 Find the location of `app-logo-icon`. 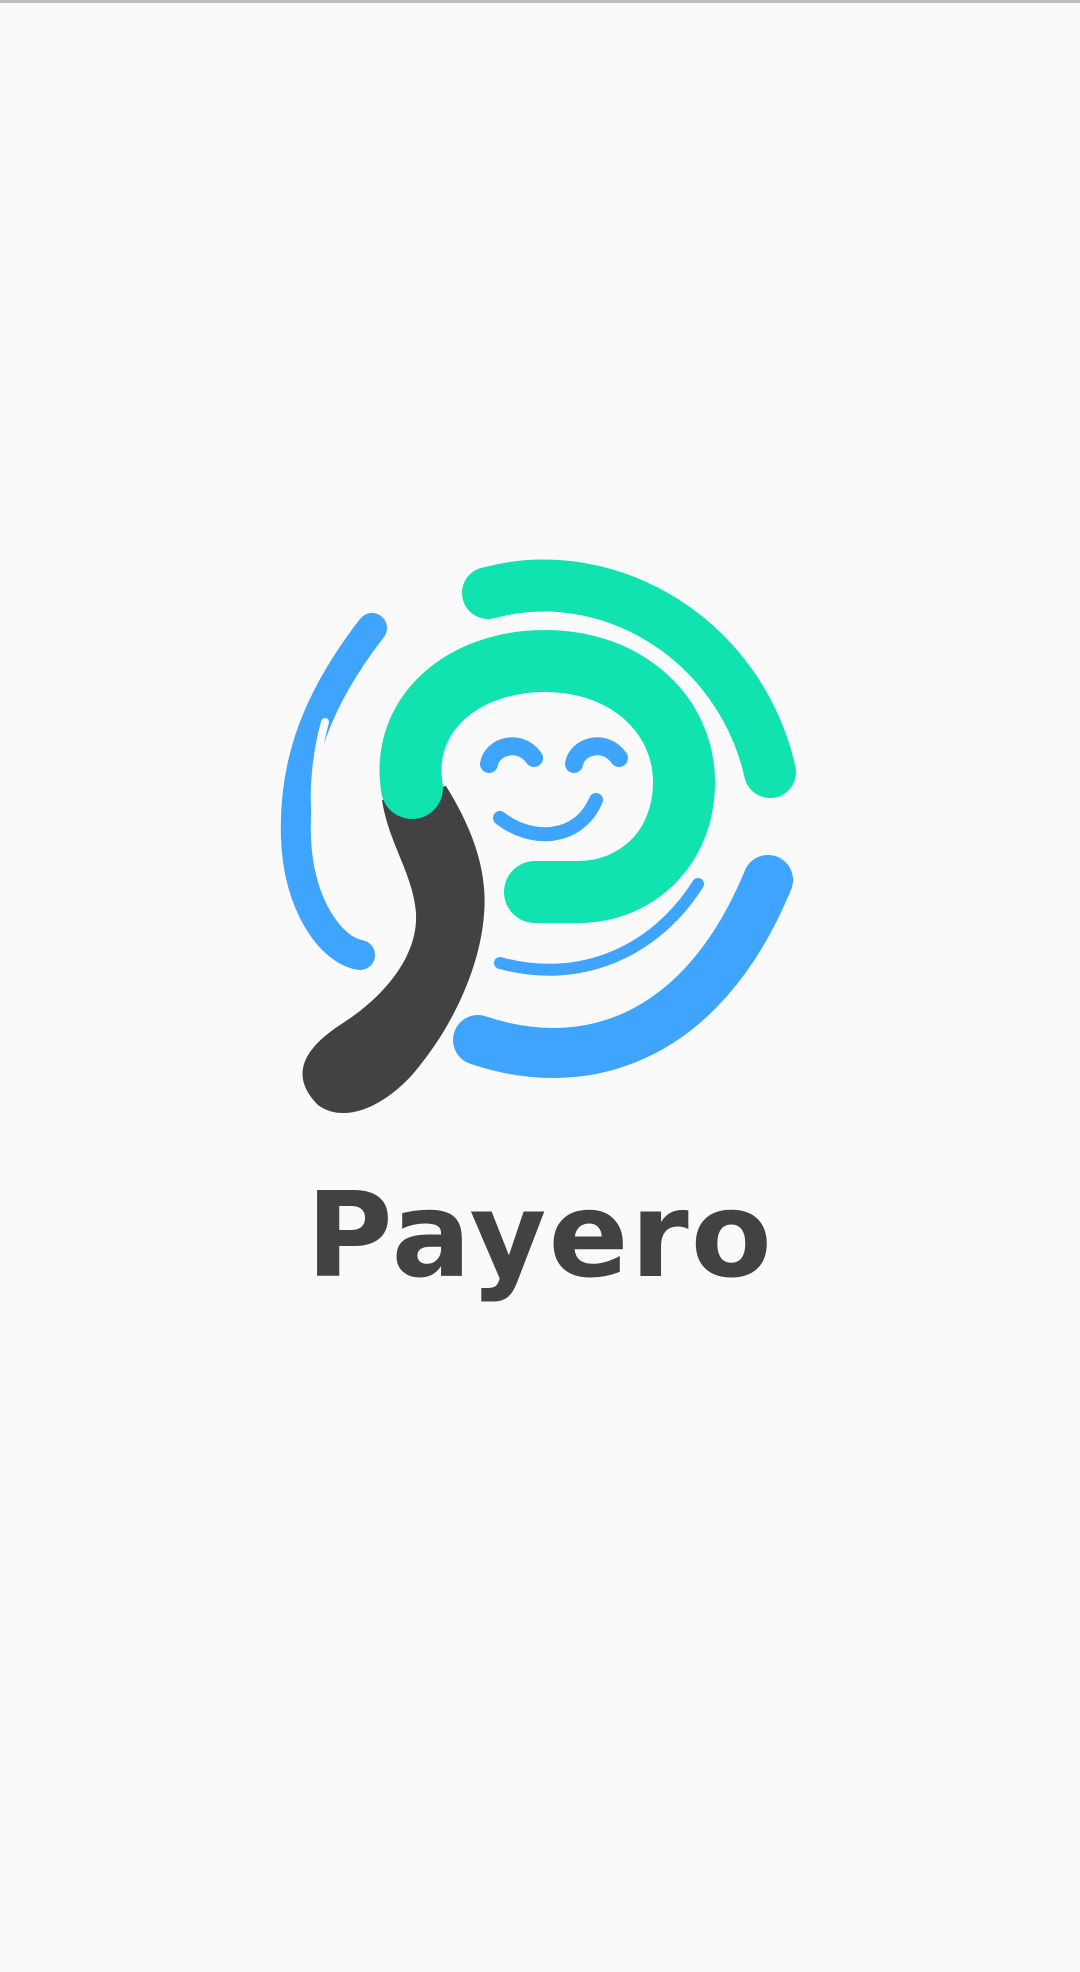

app-logo-icon is located at coordinates (538, 836).